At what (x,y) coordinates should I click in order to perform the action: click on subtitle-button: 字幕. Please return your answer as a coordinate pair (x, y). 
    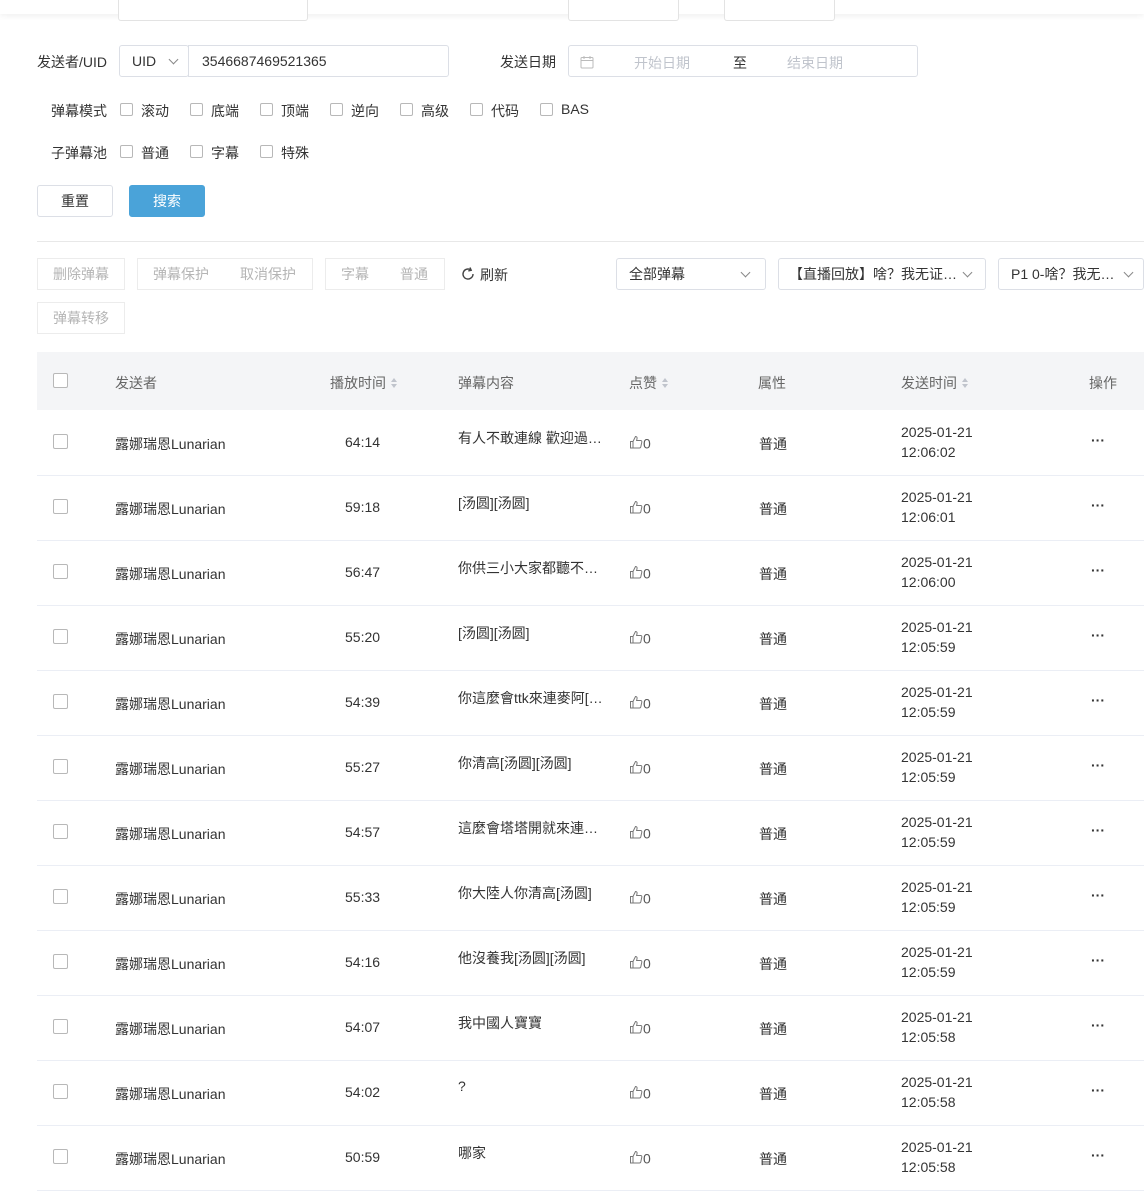
    Looking at the image, I should click on (355, 274).